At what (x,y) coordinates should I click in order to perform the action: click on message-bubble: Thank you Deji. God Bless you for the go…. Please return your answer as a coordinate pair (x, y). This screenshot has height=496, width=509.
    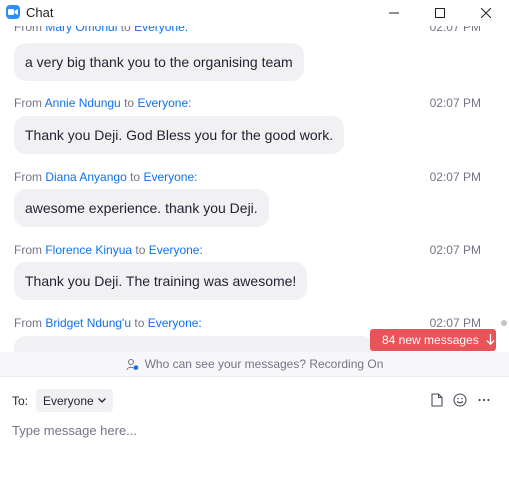
    Looking at the image, I should click on (179, 135).